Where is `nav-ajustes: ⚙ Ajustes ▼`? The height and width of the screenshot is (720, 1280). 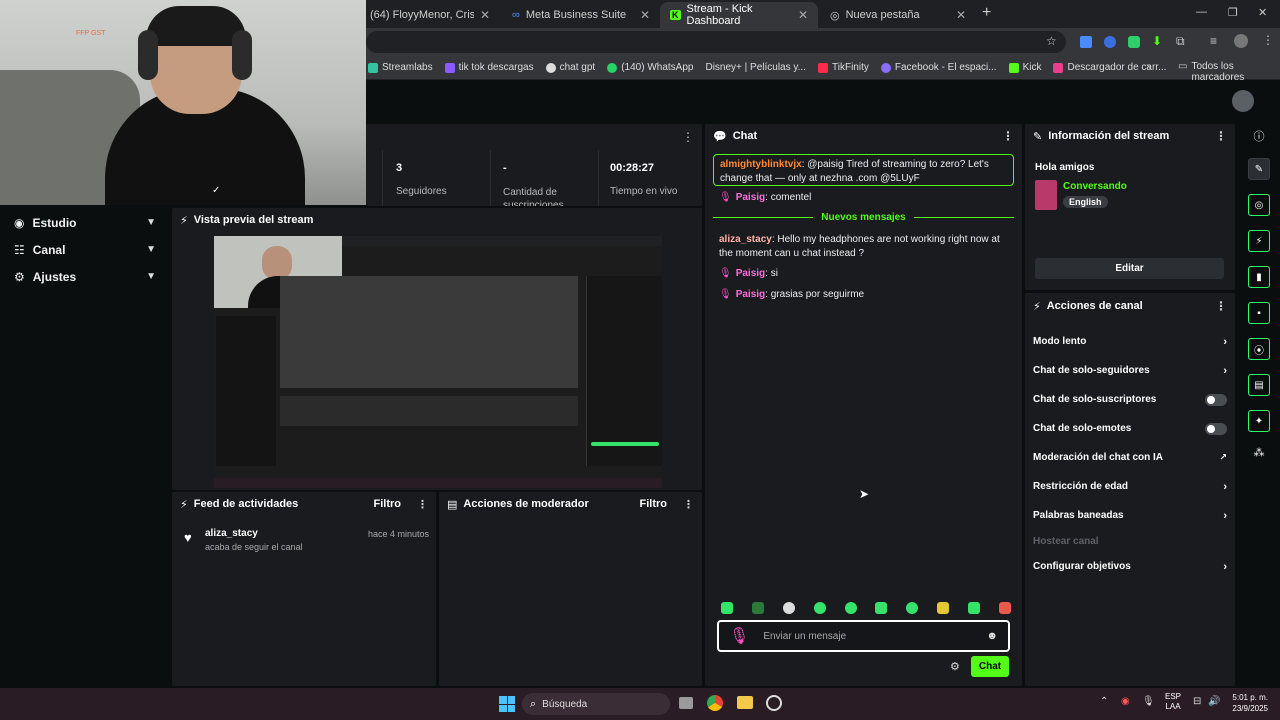 nav-ajustes: ⚙ Ajustes ▼ is located at coordinates (85, 276).